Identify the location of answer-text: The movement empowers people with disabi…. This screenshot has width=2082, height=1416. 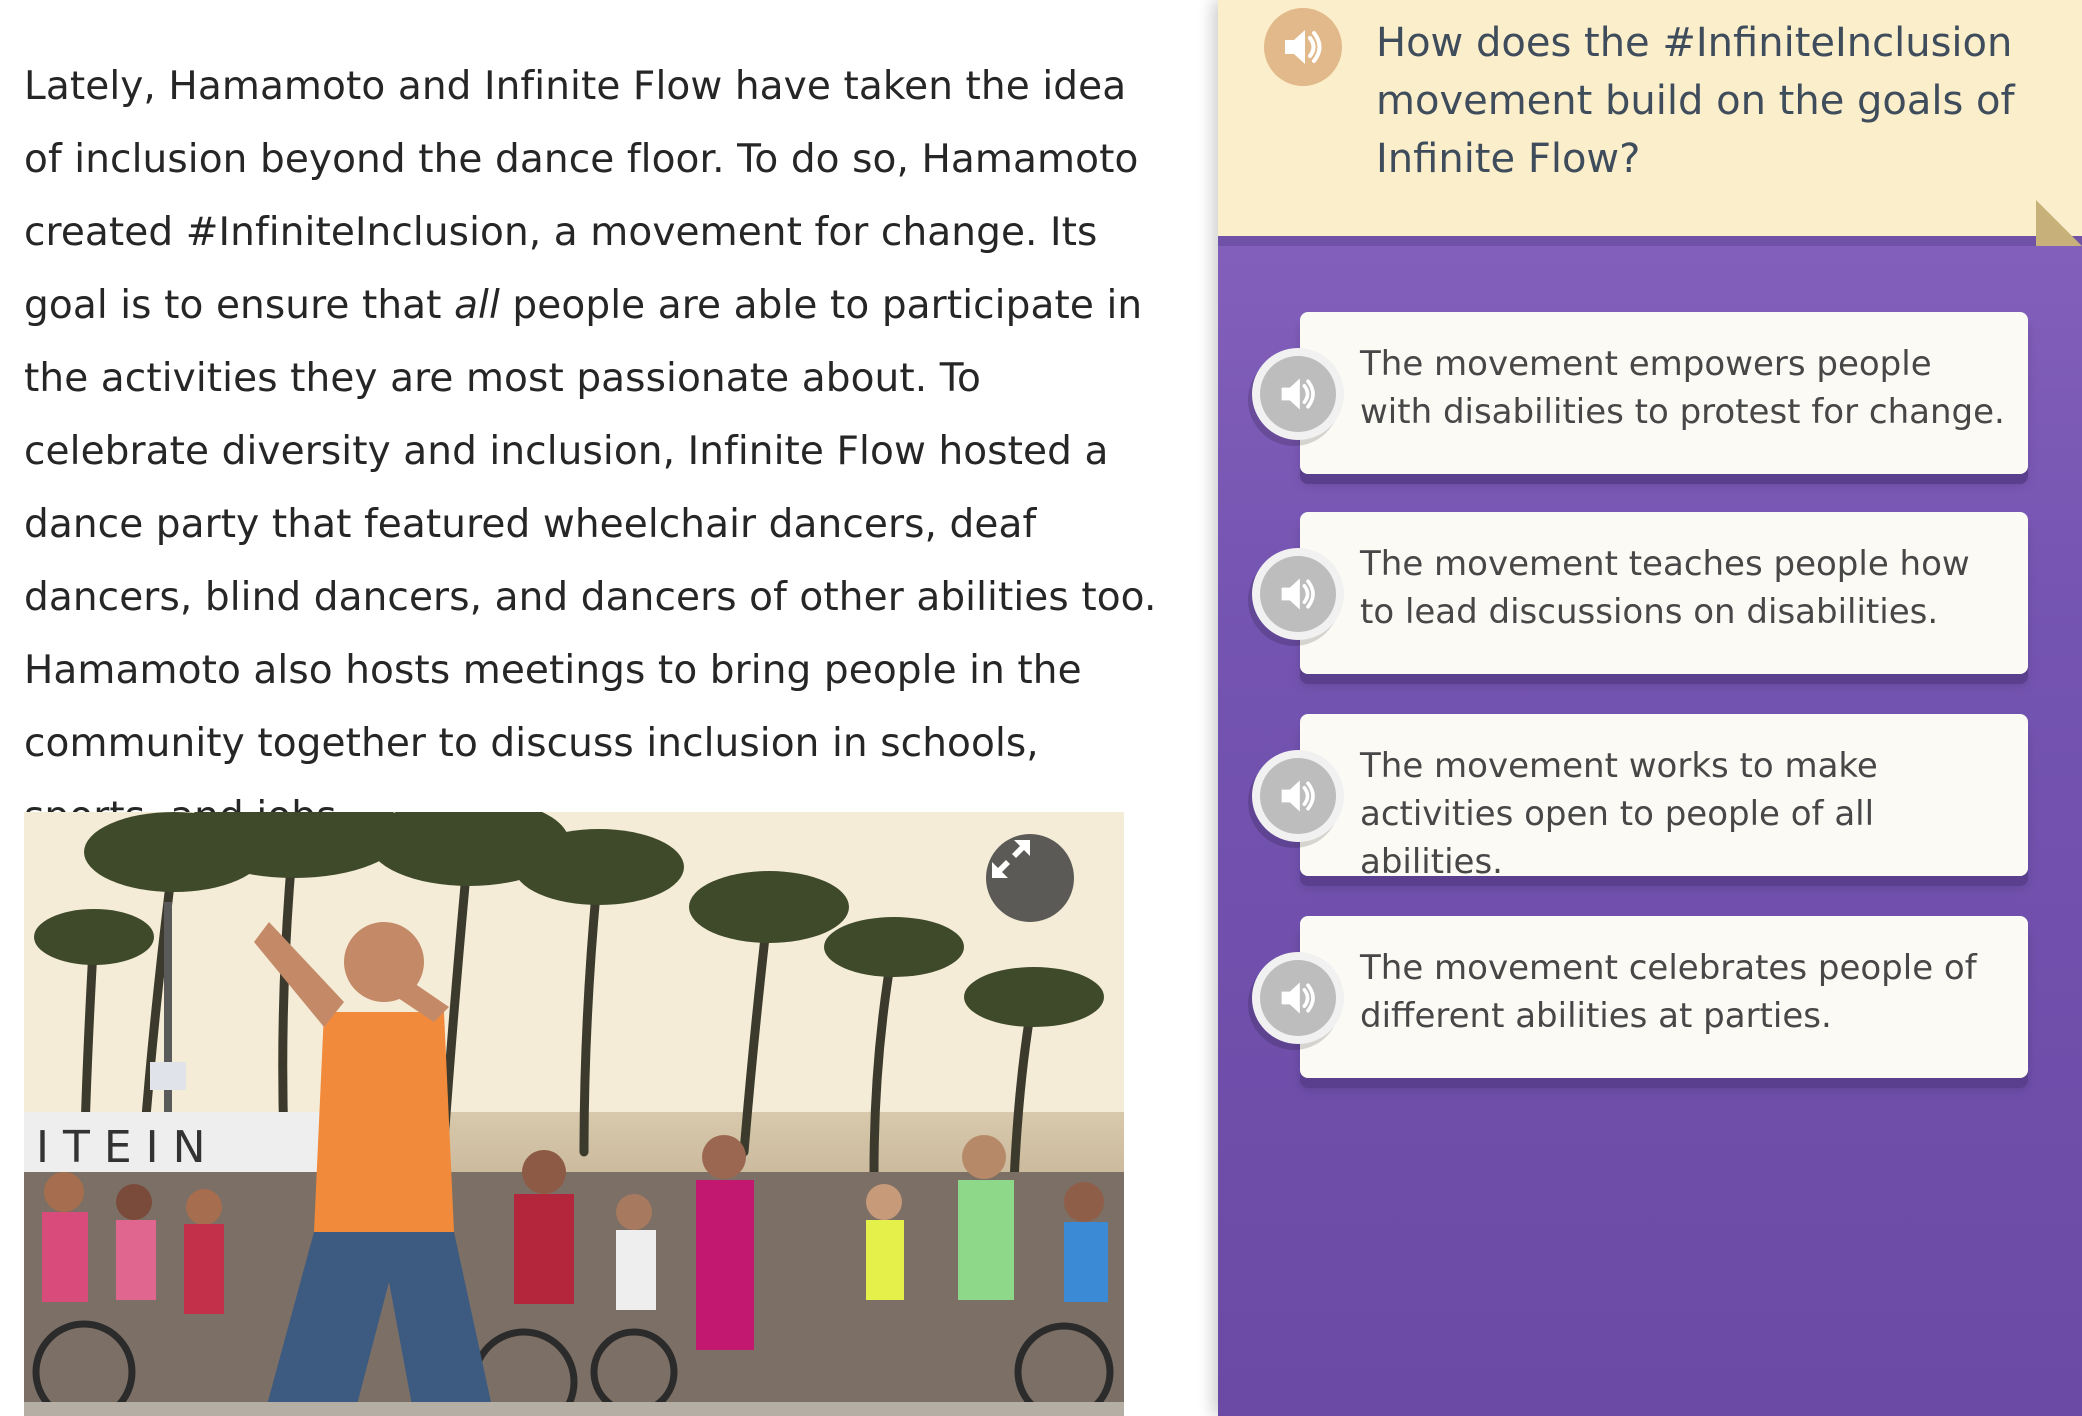
(1682, 388).